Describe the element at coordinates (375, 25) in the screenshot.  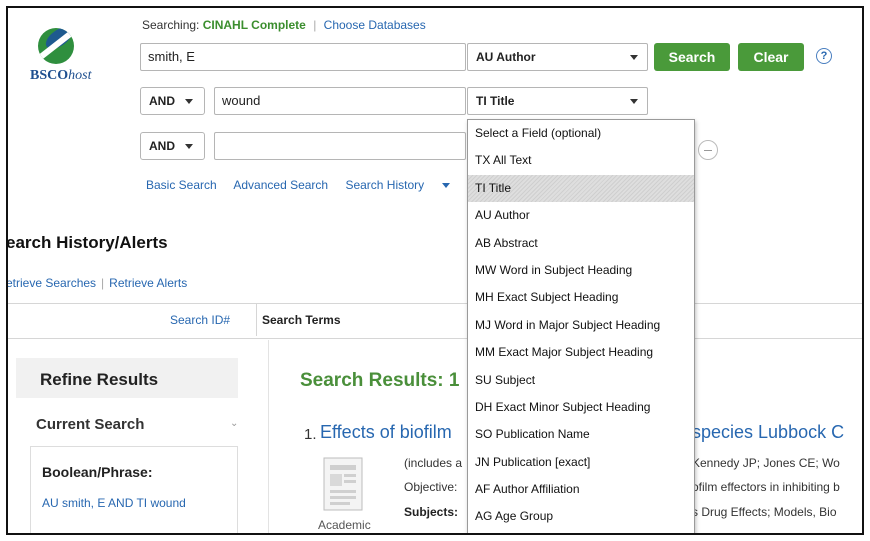
I see `choose-databases-link: Choose Databases` at that location.